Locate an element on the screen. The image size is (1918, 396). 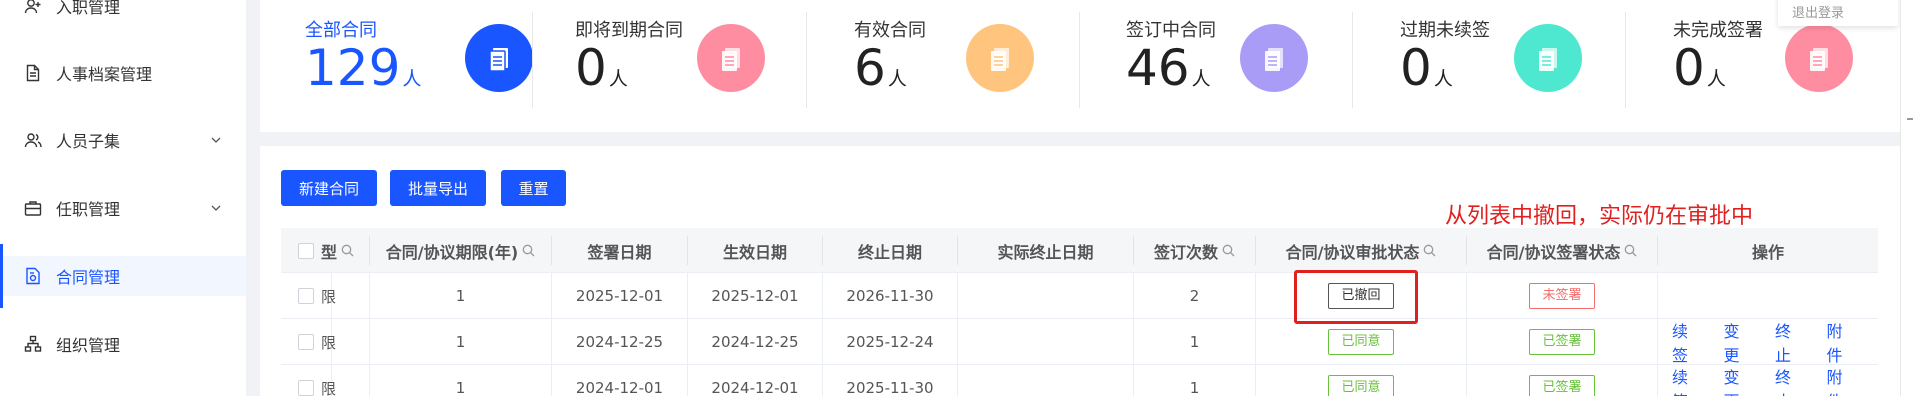
sidebar-item-label: 人事档案管理 is located at coordinates (104, 74).